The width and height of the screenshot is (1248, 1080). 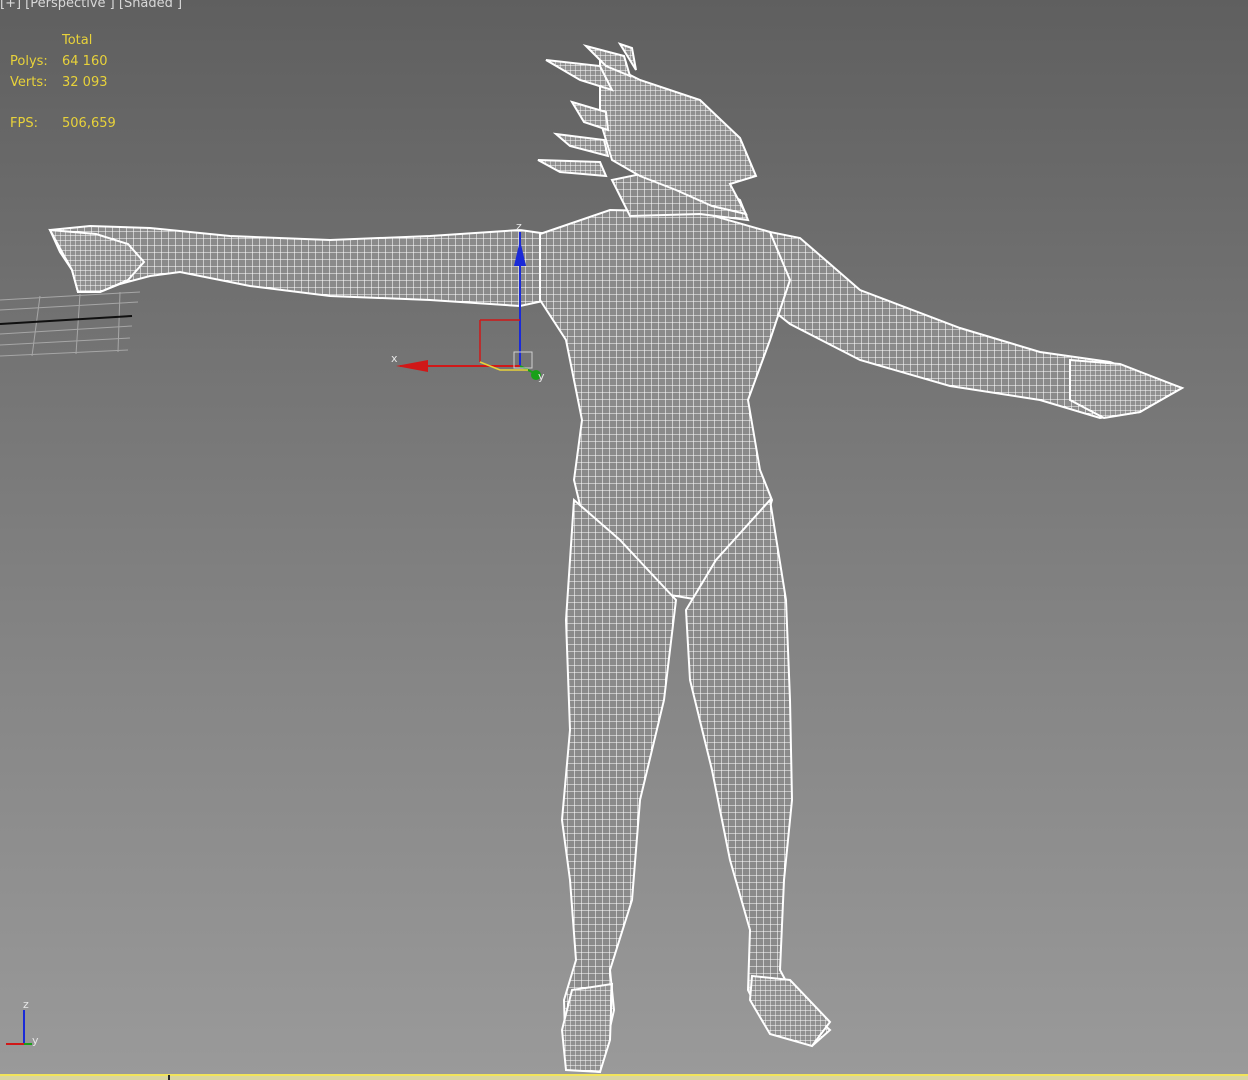 What do you see at coordinates (619, 785) in the screenshot?
I see `left-leg` at bounding box center [619, 785].